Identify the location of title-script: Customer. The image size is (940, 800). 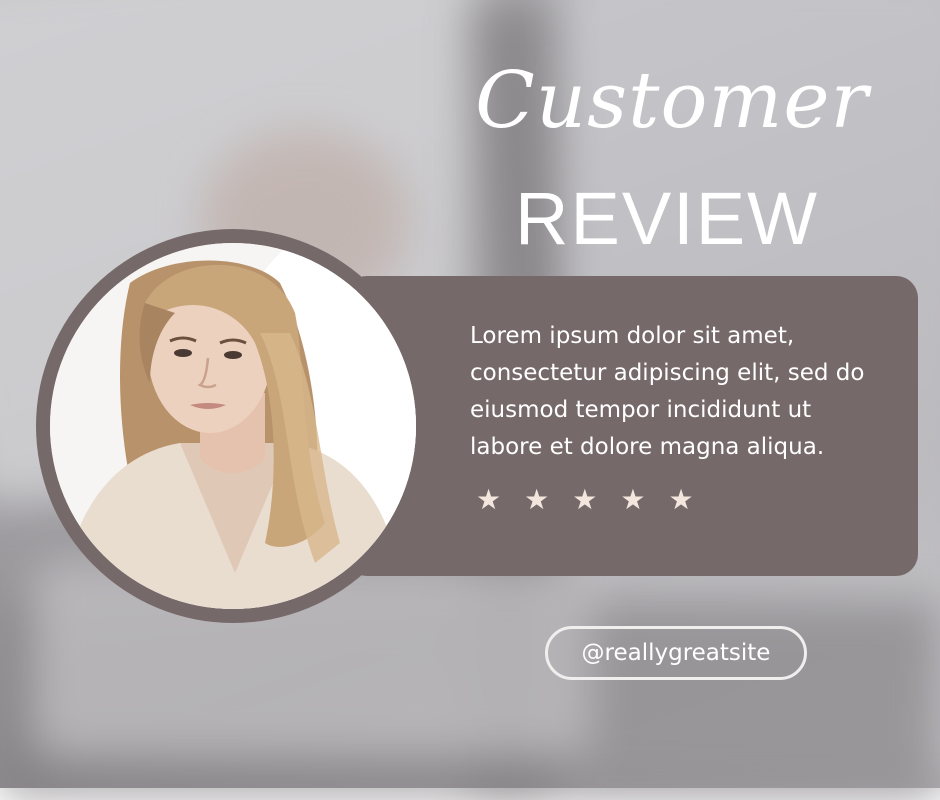
(672, 101).